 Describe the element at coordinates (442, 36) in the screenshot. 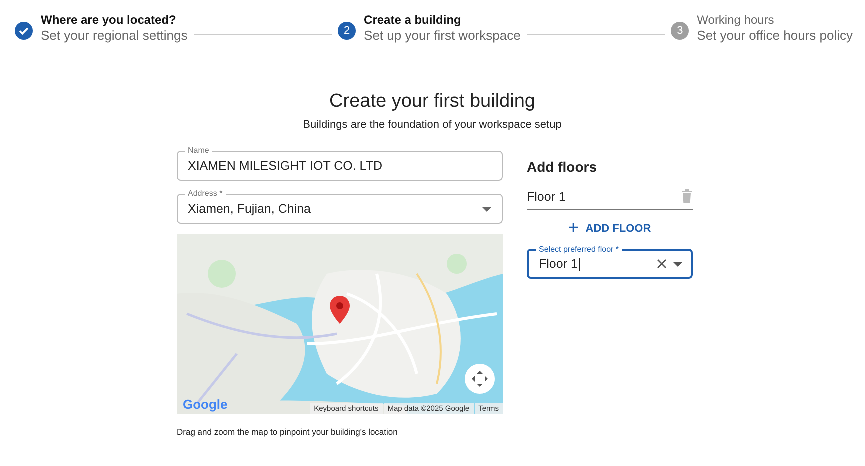

I see `step-subtitle: Set up your first workspace` at that location.